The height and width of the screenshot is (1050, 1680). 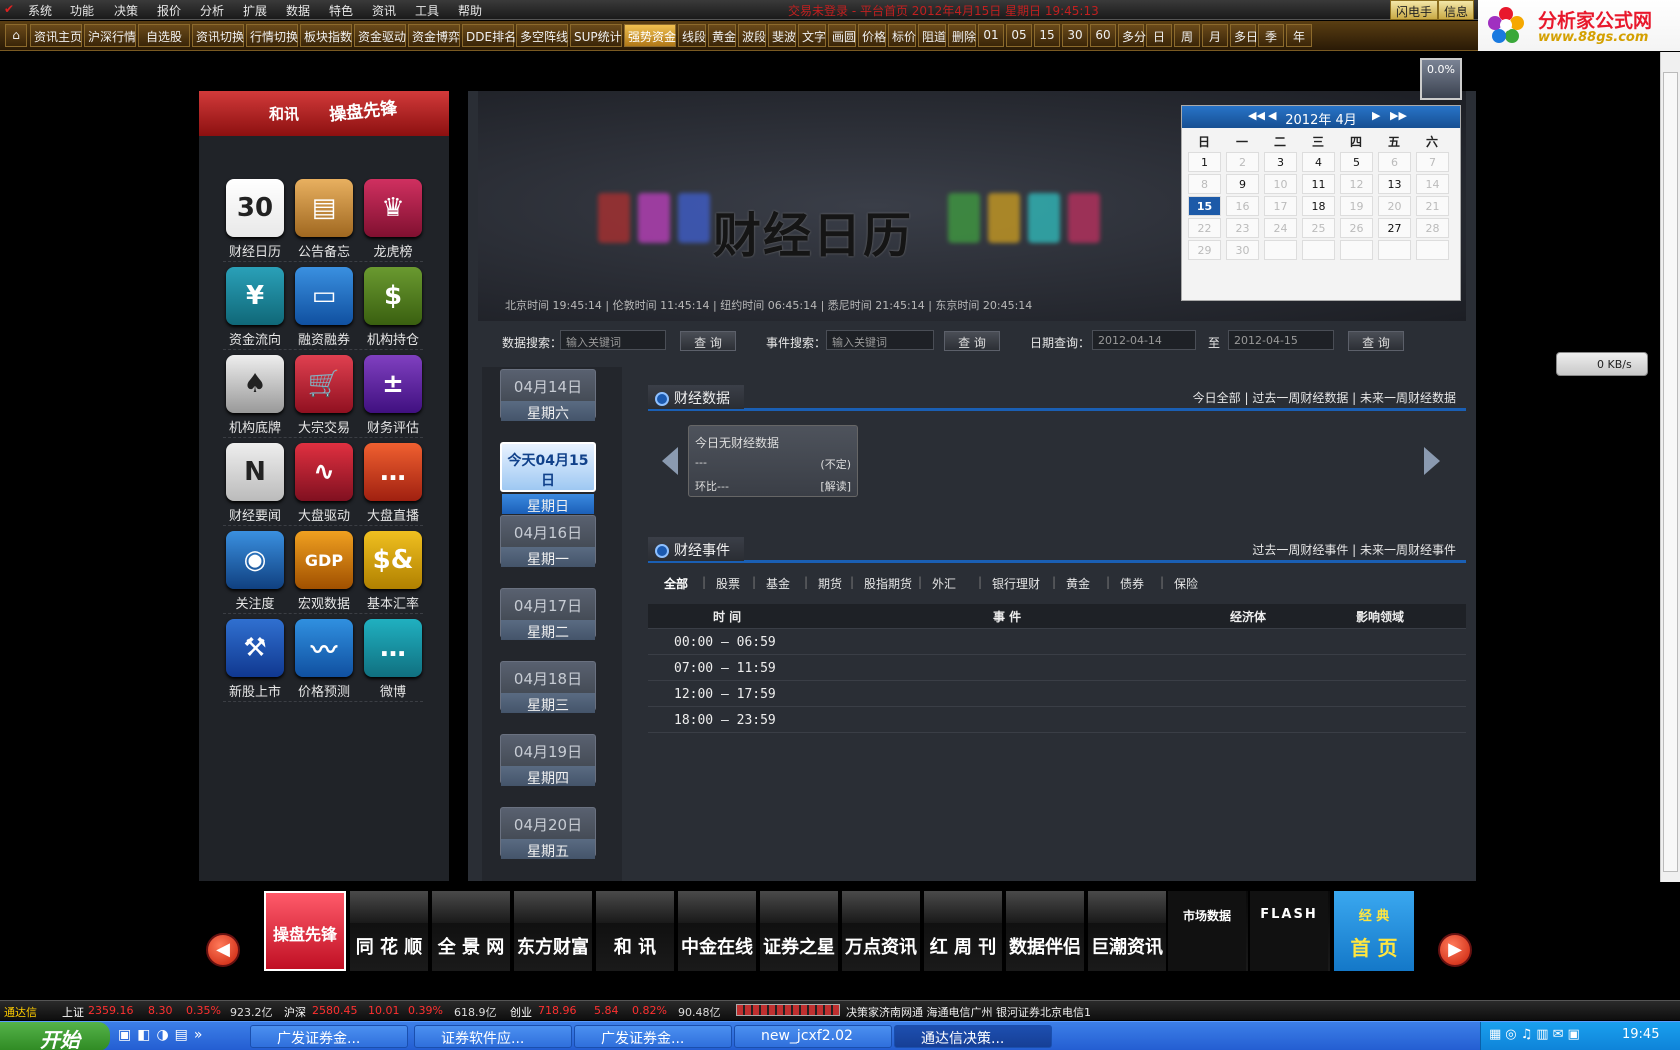 What do you see at coordinates (126, 10) in the screenshot?
I see `menu-decision: 决策` at bounding box center [126, 10].